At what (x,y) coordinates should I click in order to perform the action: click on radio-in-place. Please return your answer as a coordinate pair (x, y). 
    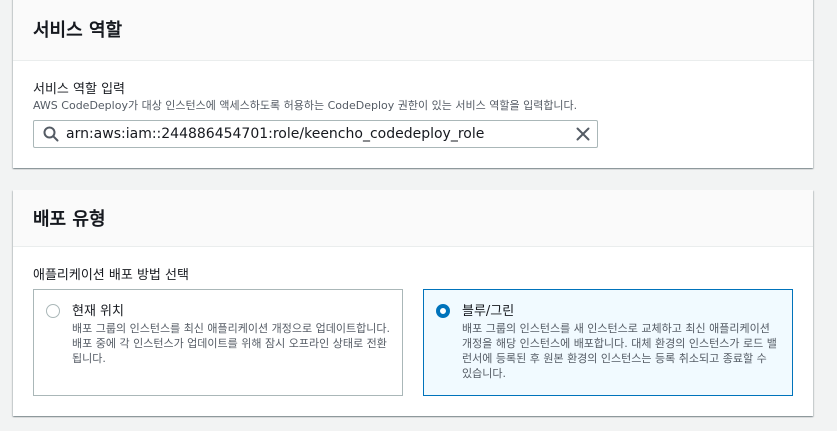
    Looking at the image, I should click on (53, 311).